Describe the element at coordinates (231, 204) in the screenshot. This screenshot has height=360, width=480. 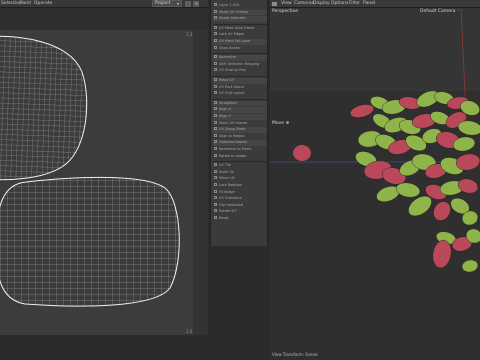
I see `tool-item-label: Flip Horizontal` at that location.